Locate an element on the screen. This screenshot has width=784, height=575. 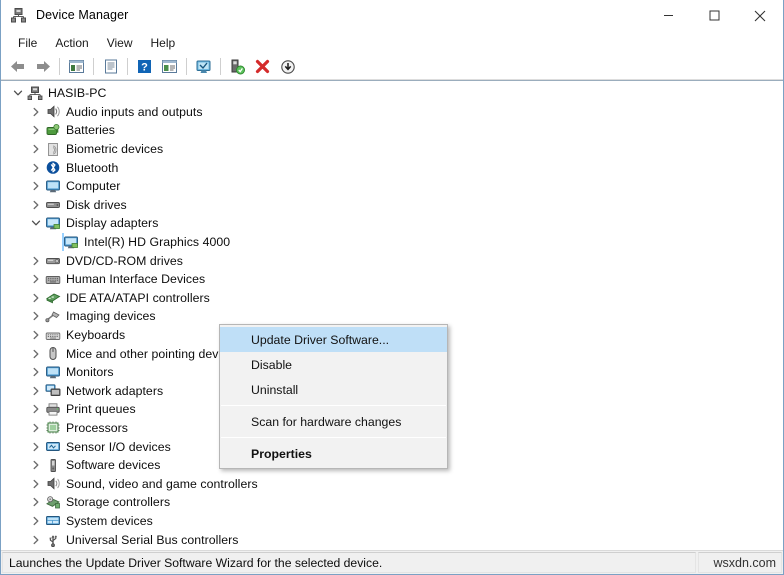
update-driver-software-button is located at coordinates (237, 67).